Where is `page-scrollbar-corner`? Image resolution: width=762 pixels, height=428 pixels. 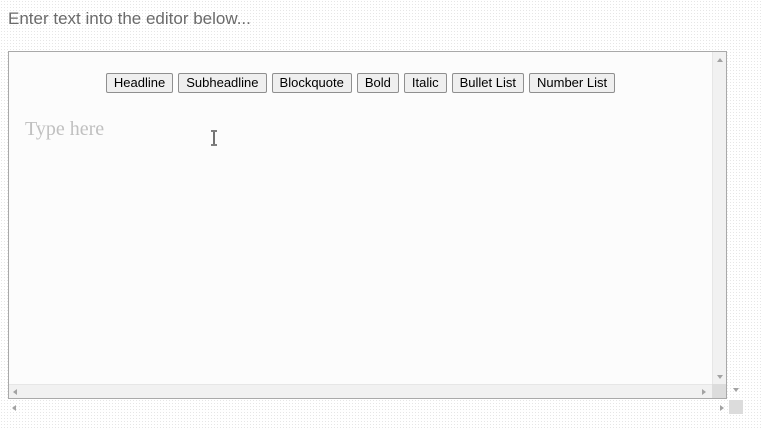
page-scrollbar-corner is located at coordinates (736, 407).